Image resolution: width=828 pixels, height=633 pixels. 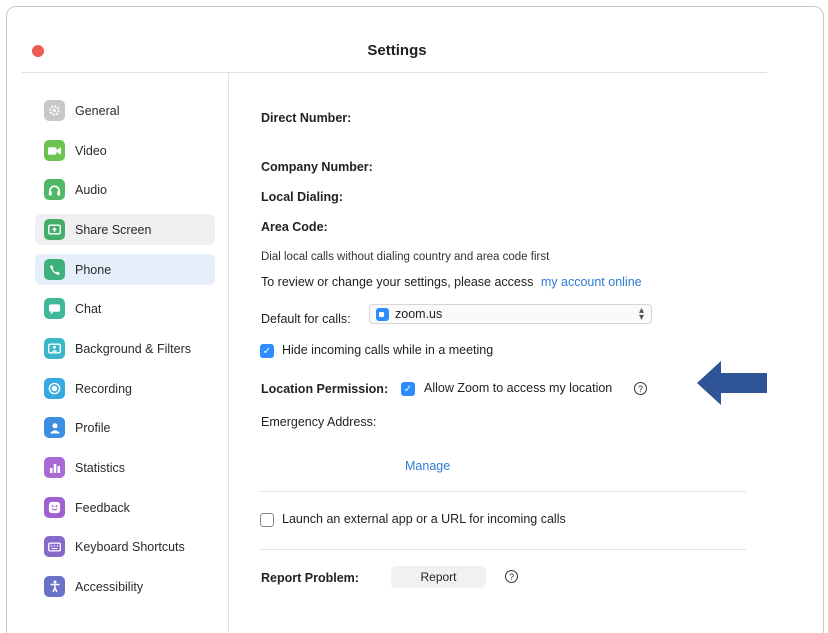 I want to click on sidebar-item-profile: Profile, so click(x=125, y=427).